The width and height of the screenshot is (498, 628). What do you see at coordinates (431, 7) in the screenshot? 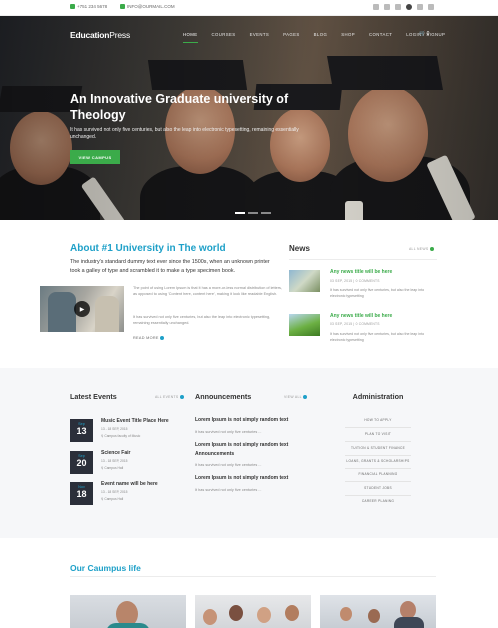
I see `youtube-icon` at bounding box center [431, 7].